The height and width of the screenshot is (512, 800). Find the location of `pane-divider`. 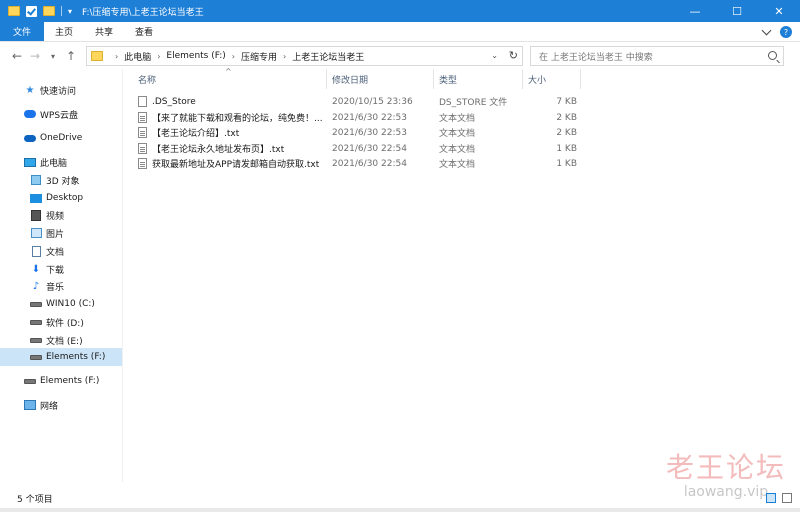

pane-divider is located at coordinates (122, 275).